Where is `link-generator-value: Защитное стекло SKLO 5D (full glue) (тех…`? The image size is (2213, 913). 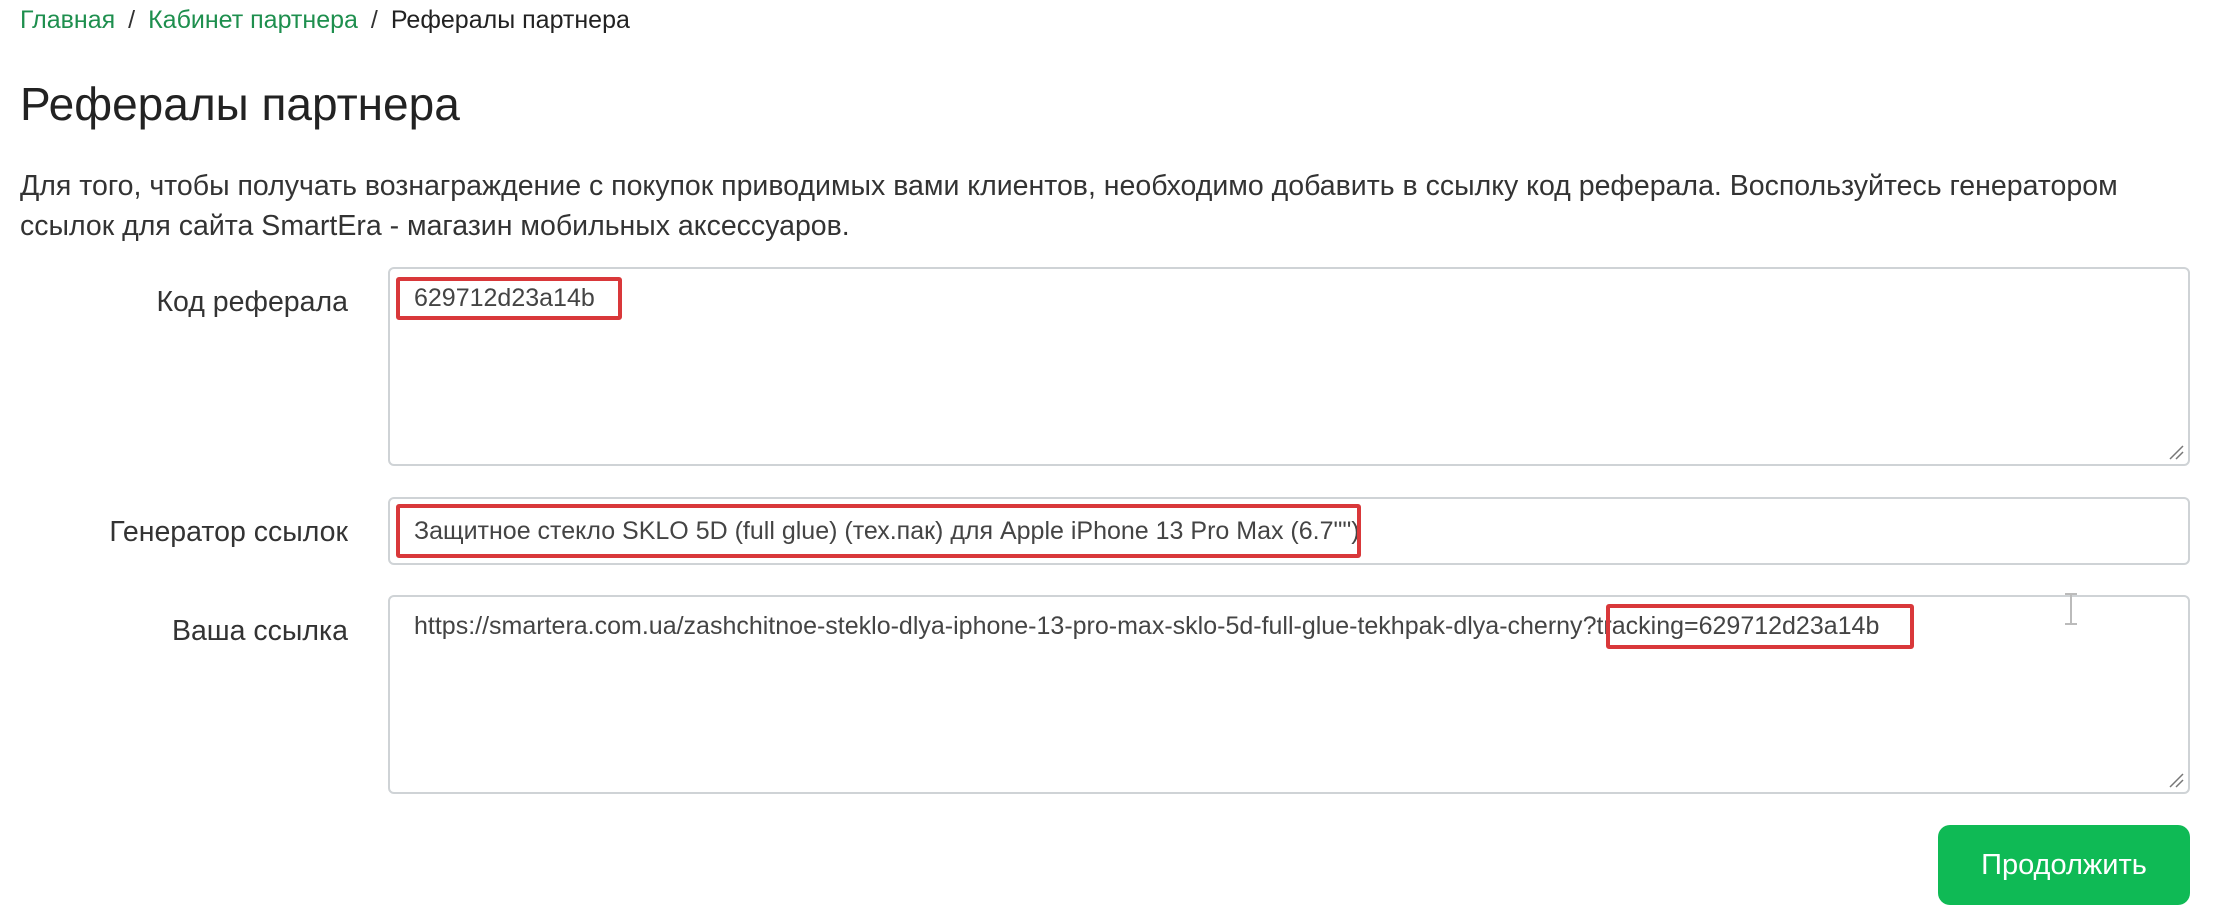 link-generator-value: Защитное стекло SKLO 5D (full glue) (тех… is located at coordinates (887, 531).